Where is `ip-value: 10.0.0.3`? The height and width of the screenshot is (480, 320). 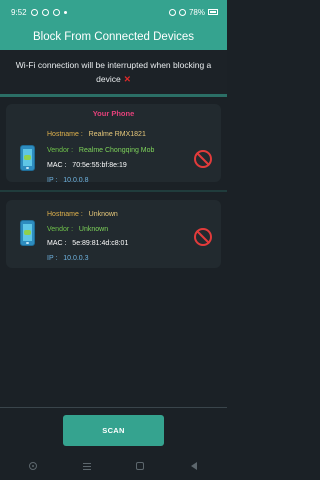 ip-value: 10.0.0.3 is located at coordinates (76, 258).